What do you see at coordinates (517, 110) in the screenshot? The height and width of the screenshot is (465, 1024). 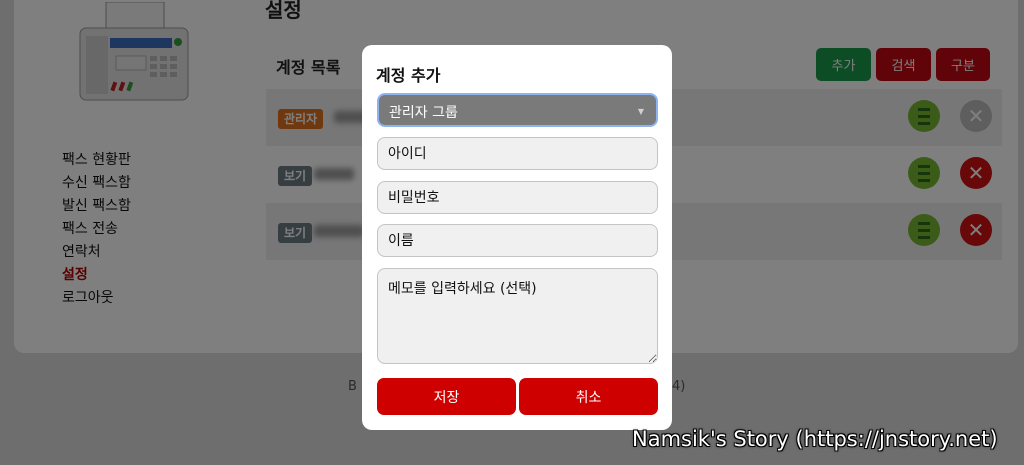 I see `group-select: 관리자 그룹 ▼` at bounding box center [517, 110].